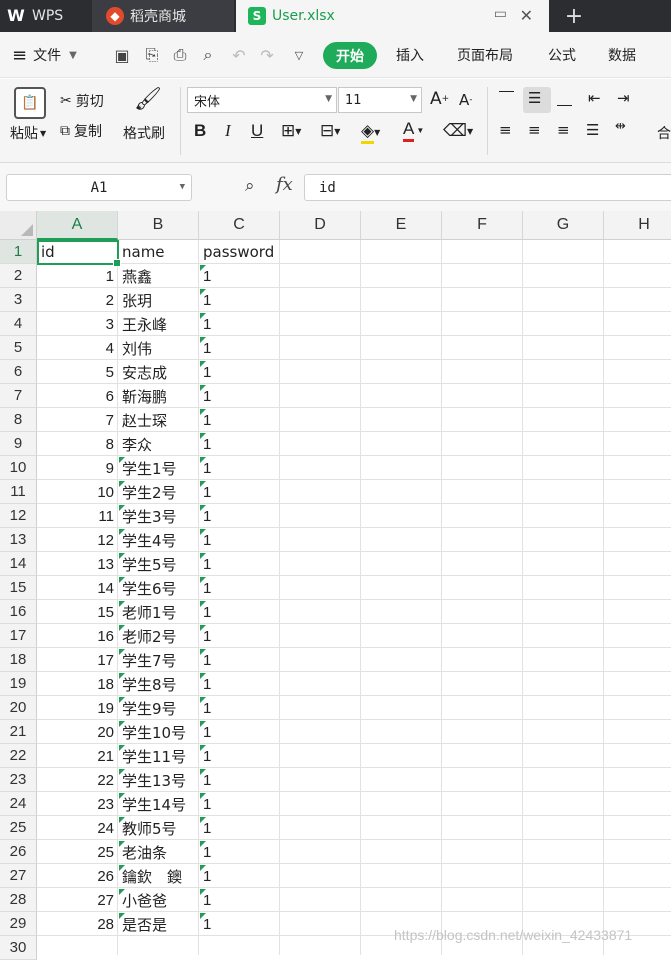 The width and height of the screenshot is (671, 960). Describe the element at coordinates (239, 756) in the screenshot. I see `cell-c22: 1` at that location.